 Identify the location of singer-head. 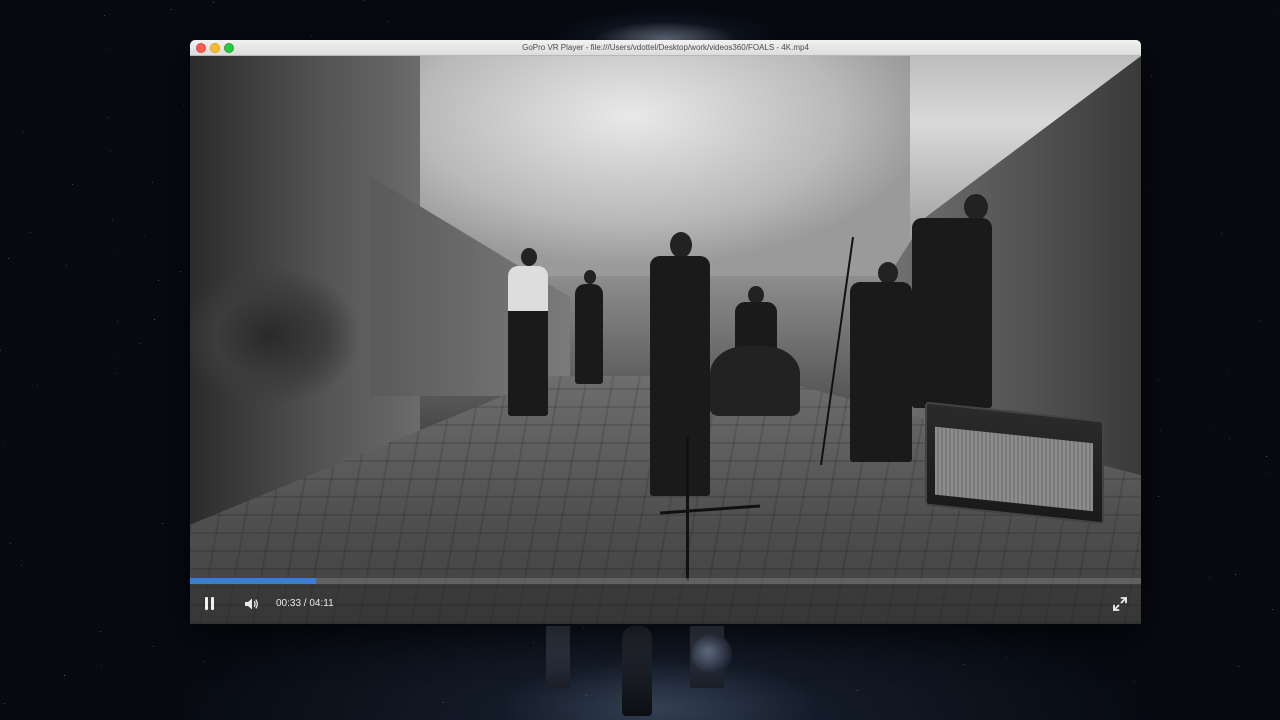
(681, 245).